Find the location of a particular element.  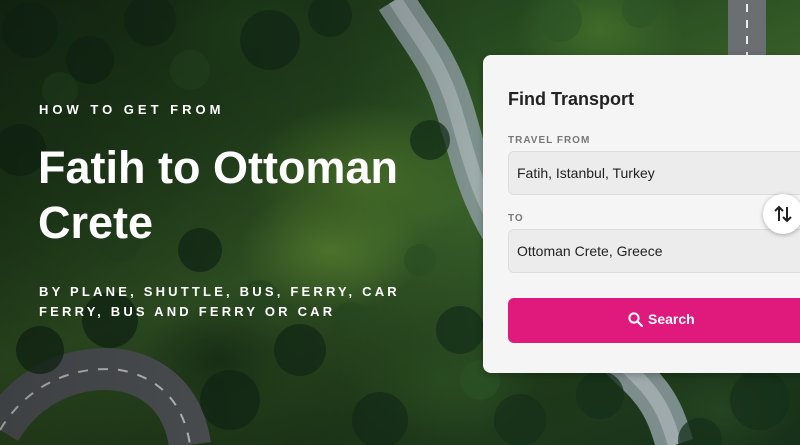

travel-to-value: Ottoman Crete, Greece is located at coordinates (590, 251).